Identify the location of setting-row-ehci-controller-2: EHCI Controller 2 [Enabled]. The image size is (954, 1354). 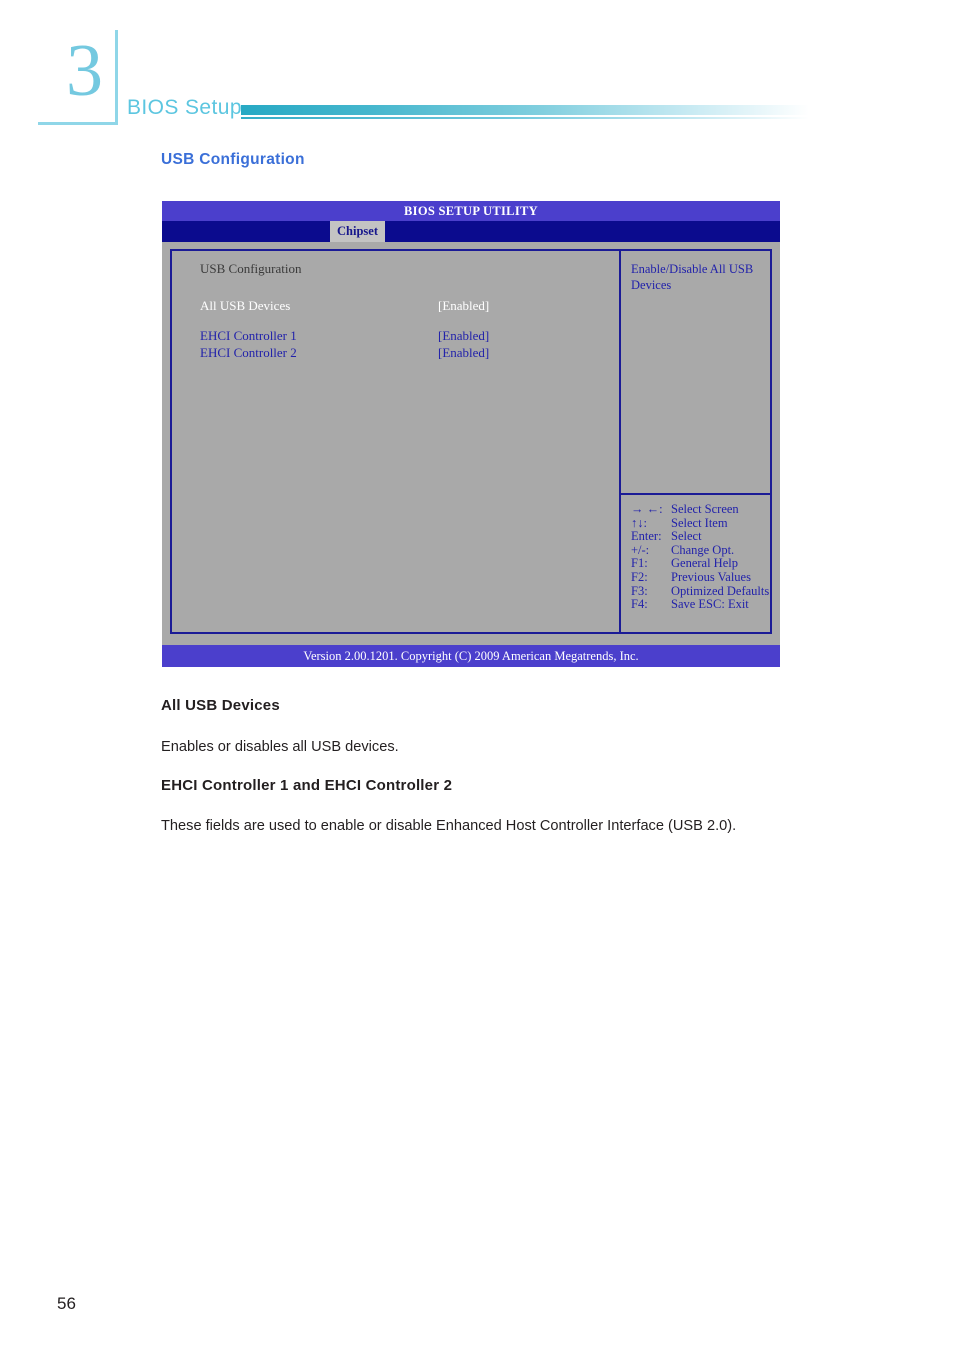
(409, 352).